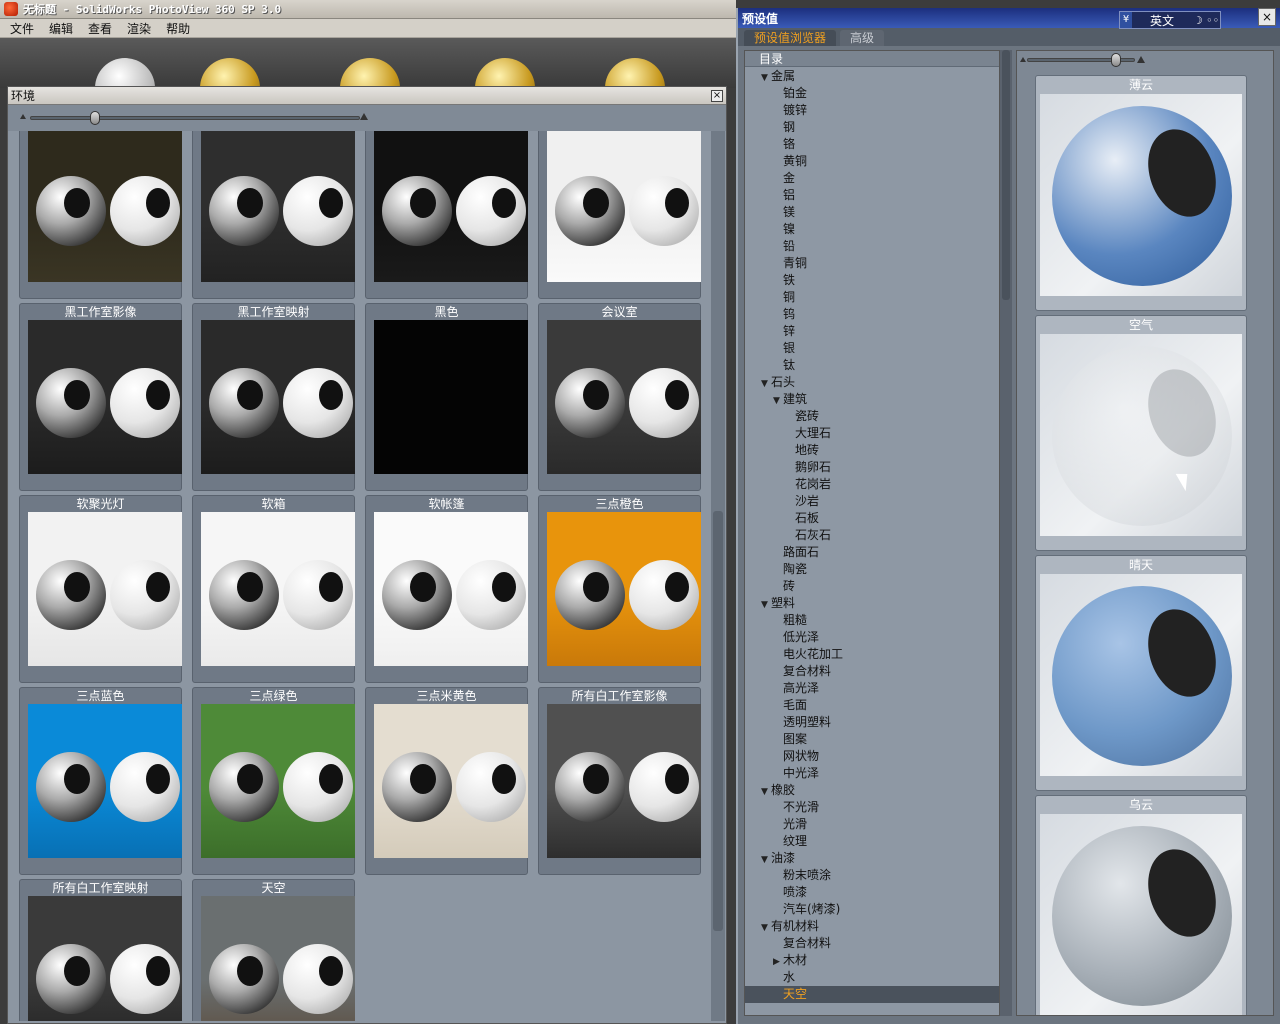 This screenshot has height=1024, width=1280. I want to click on tree-item: 青铜, so click(872, 263).